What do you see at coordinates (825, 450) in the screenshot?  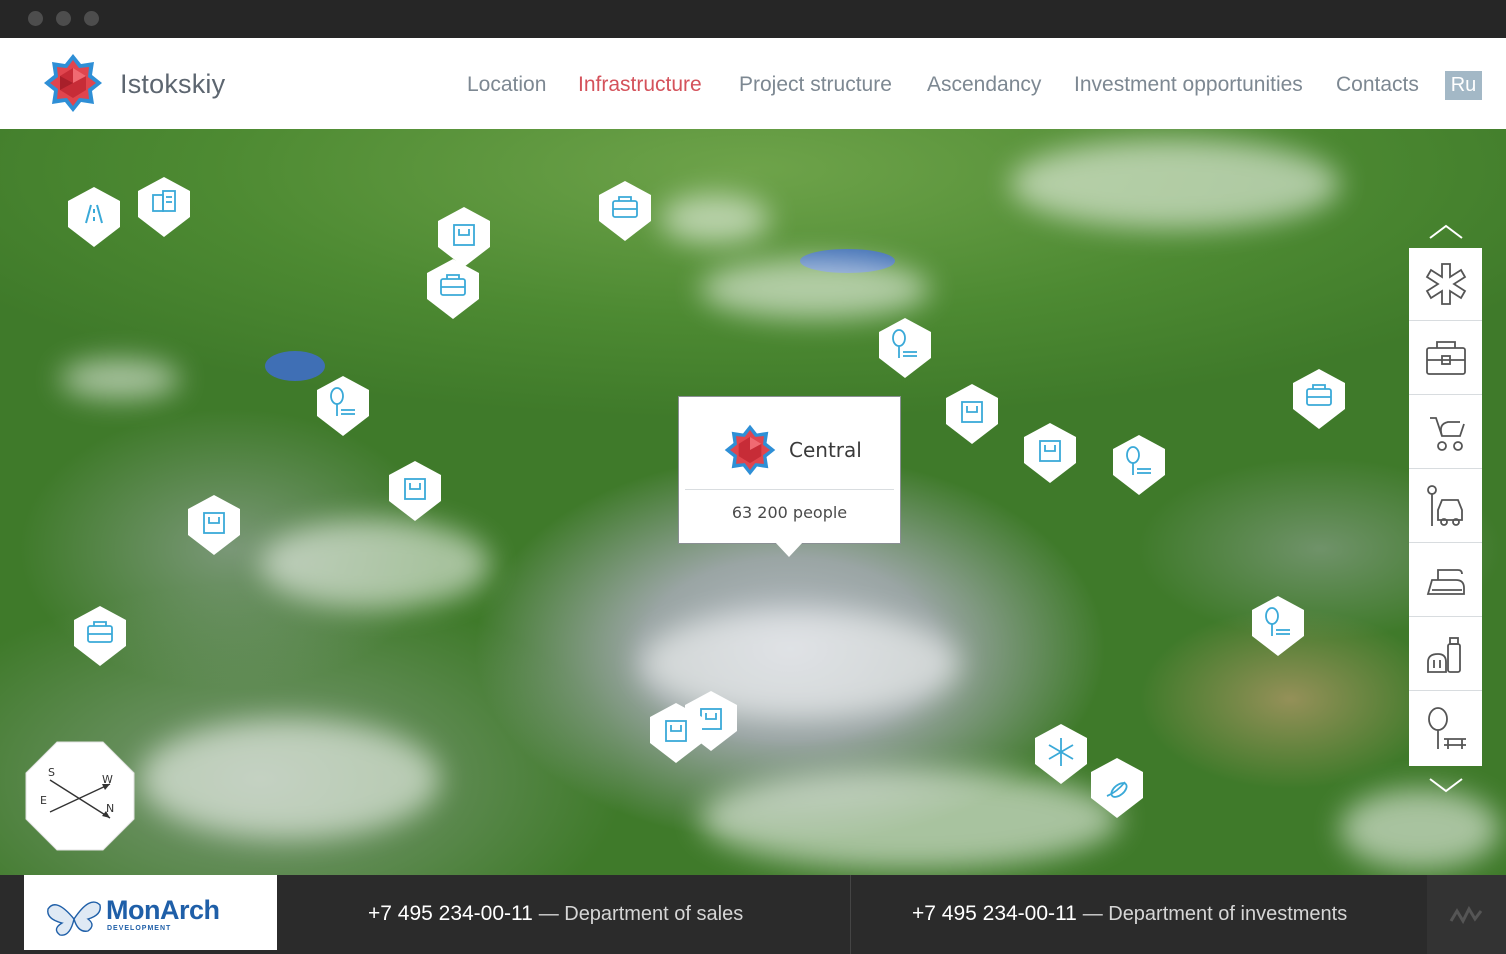 I see `district-name: Central` at bounding box center [825, 450].